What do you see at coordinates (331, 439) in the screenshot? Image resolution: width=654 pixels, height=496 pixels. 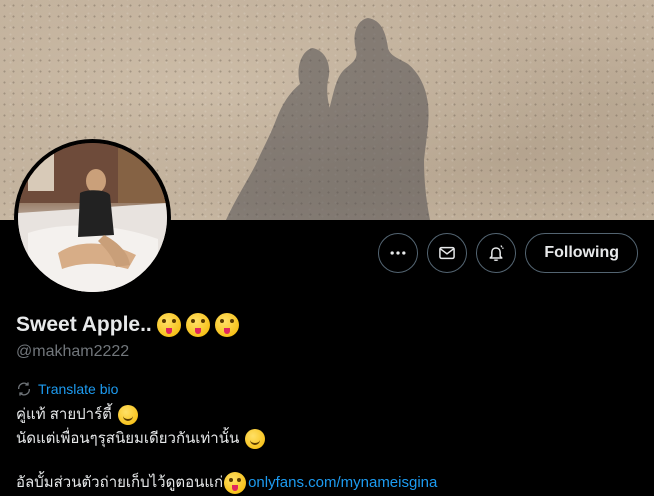 I see `bio-line: นัดแต่เพื่อนๆรุสนิยมเดียวกันเท่านั้น` at bounding box center [331, 439].